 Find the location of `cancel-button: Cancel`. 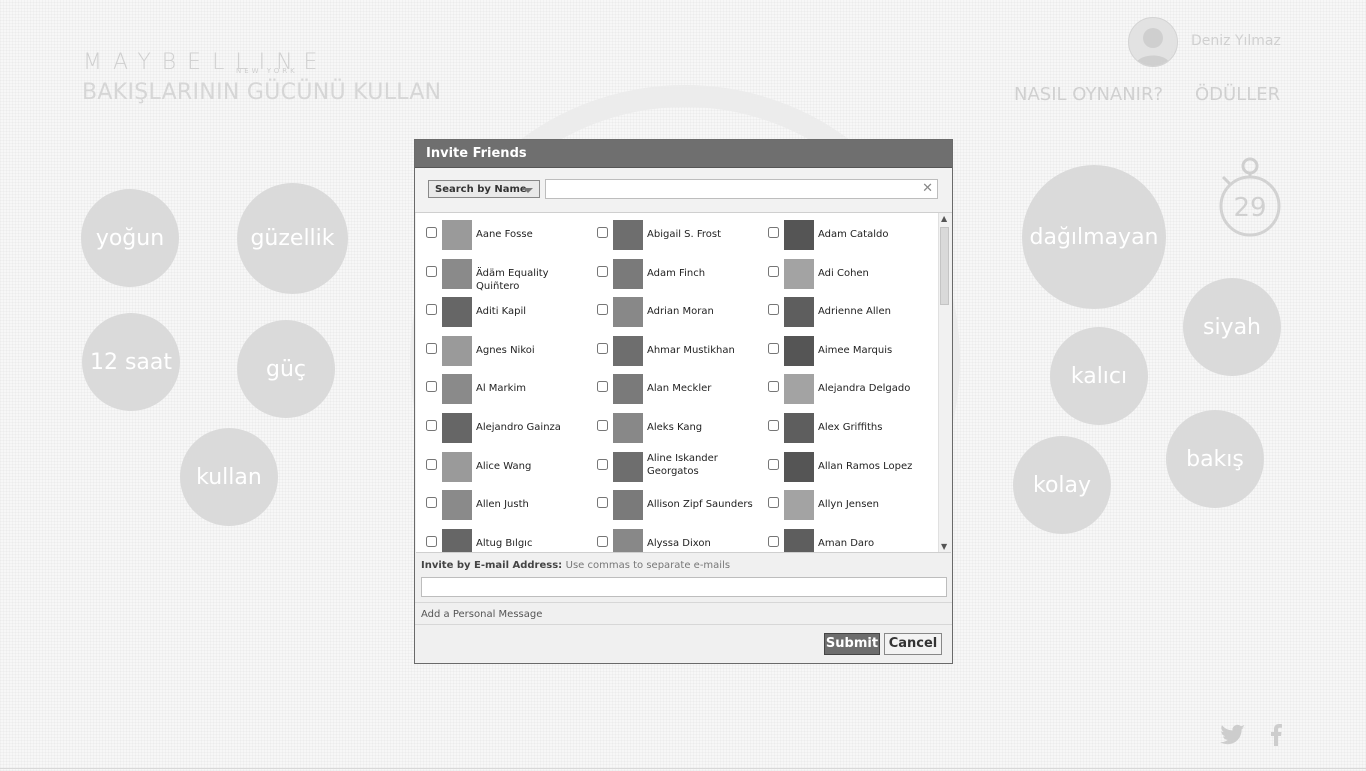

cancel-button: Cancel is located at coordinates (913, 644).